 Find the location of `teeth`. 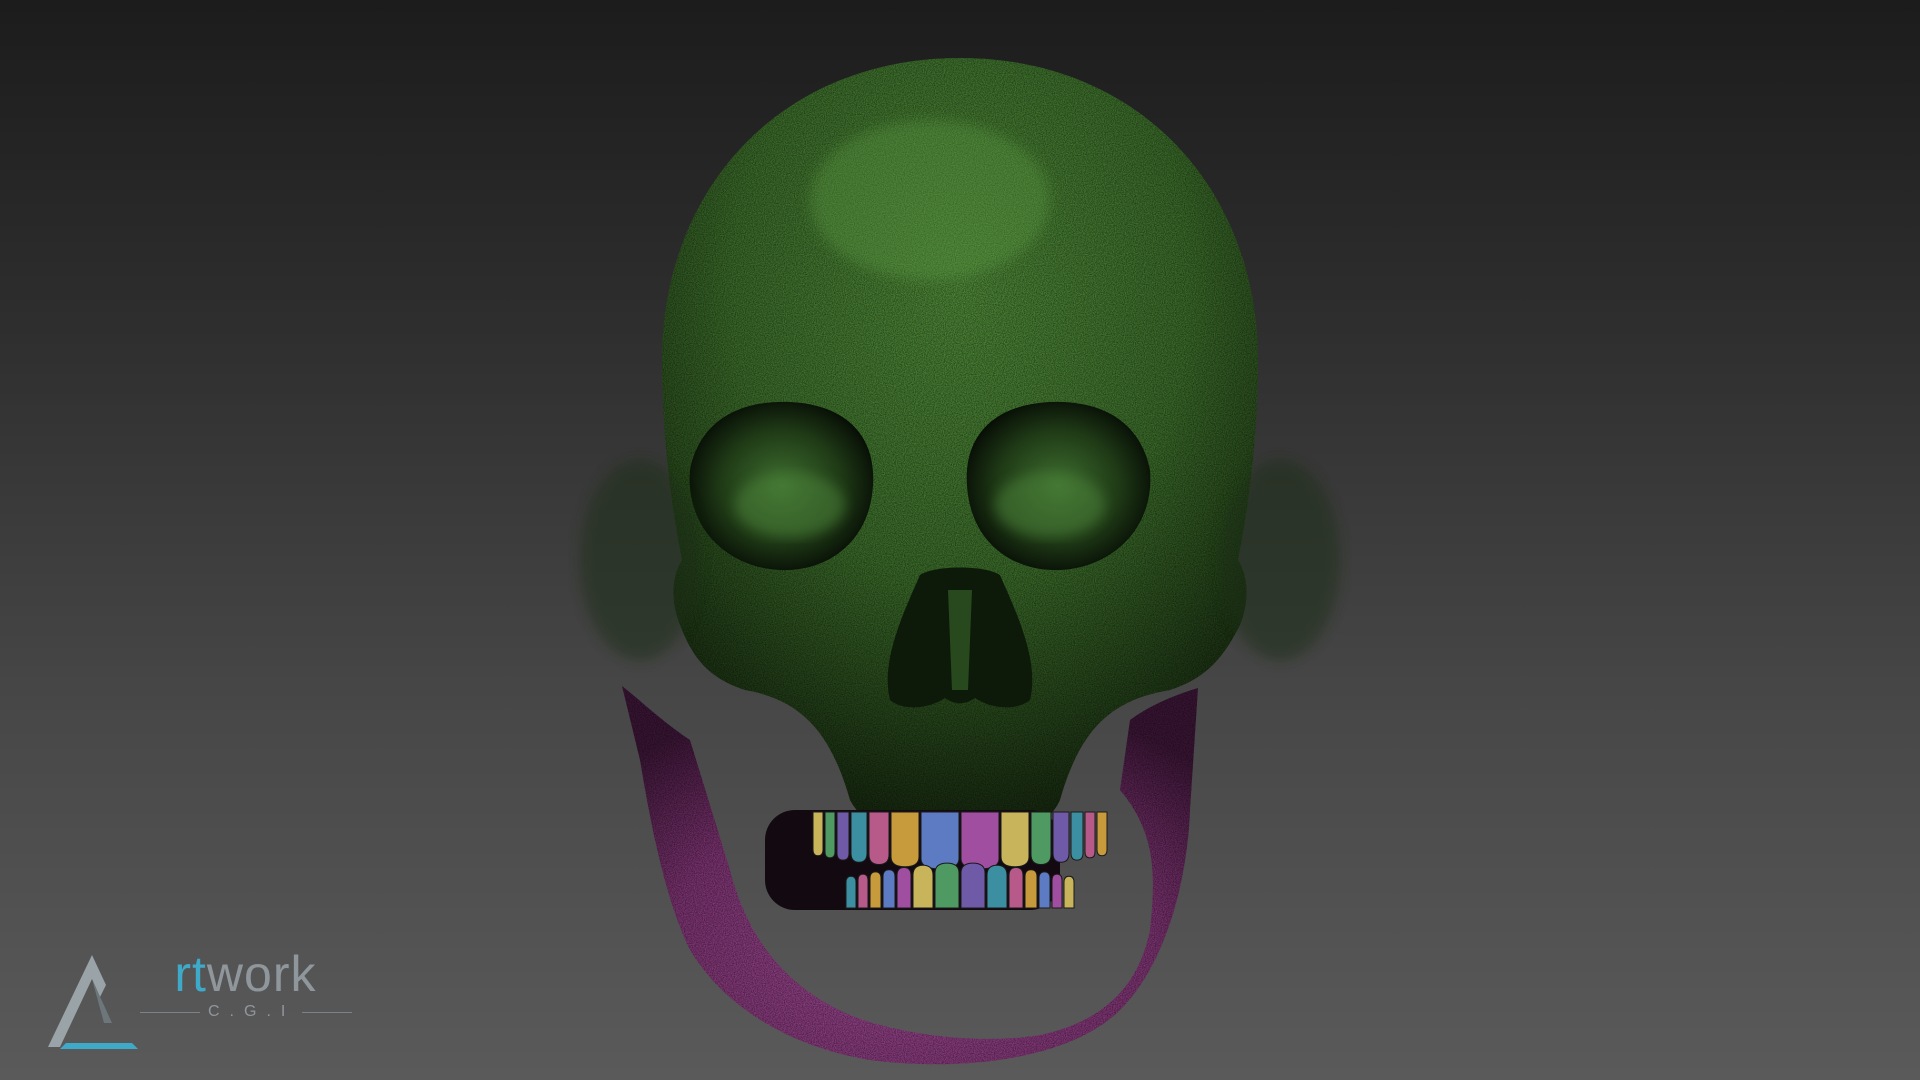

teeth is located at coordinates (936, 860).